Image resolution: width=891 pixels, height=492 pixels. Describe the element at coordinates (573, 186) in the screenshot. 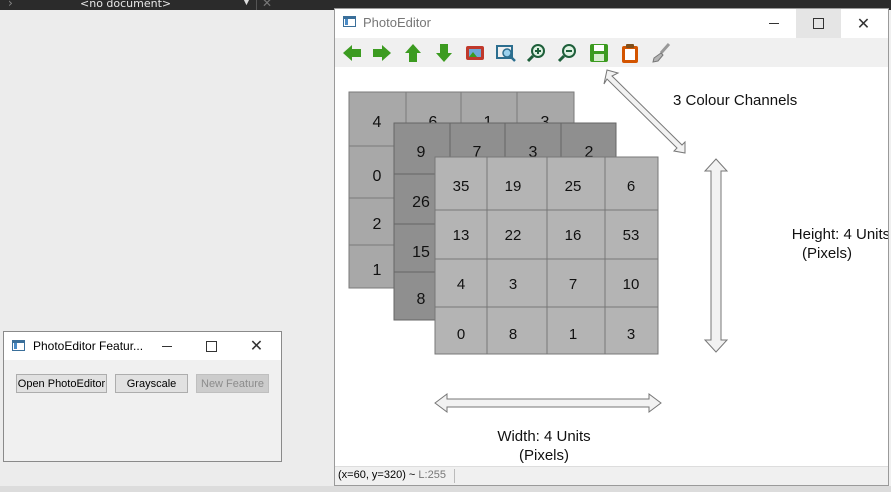

I see `front-grid-cell-value: 25` at that location.